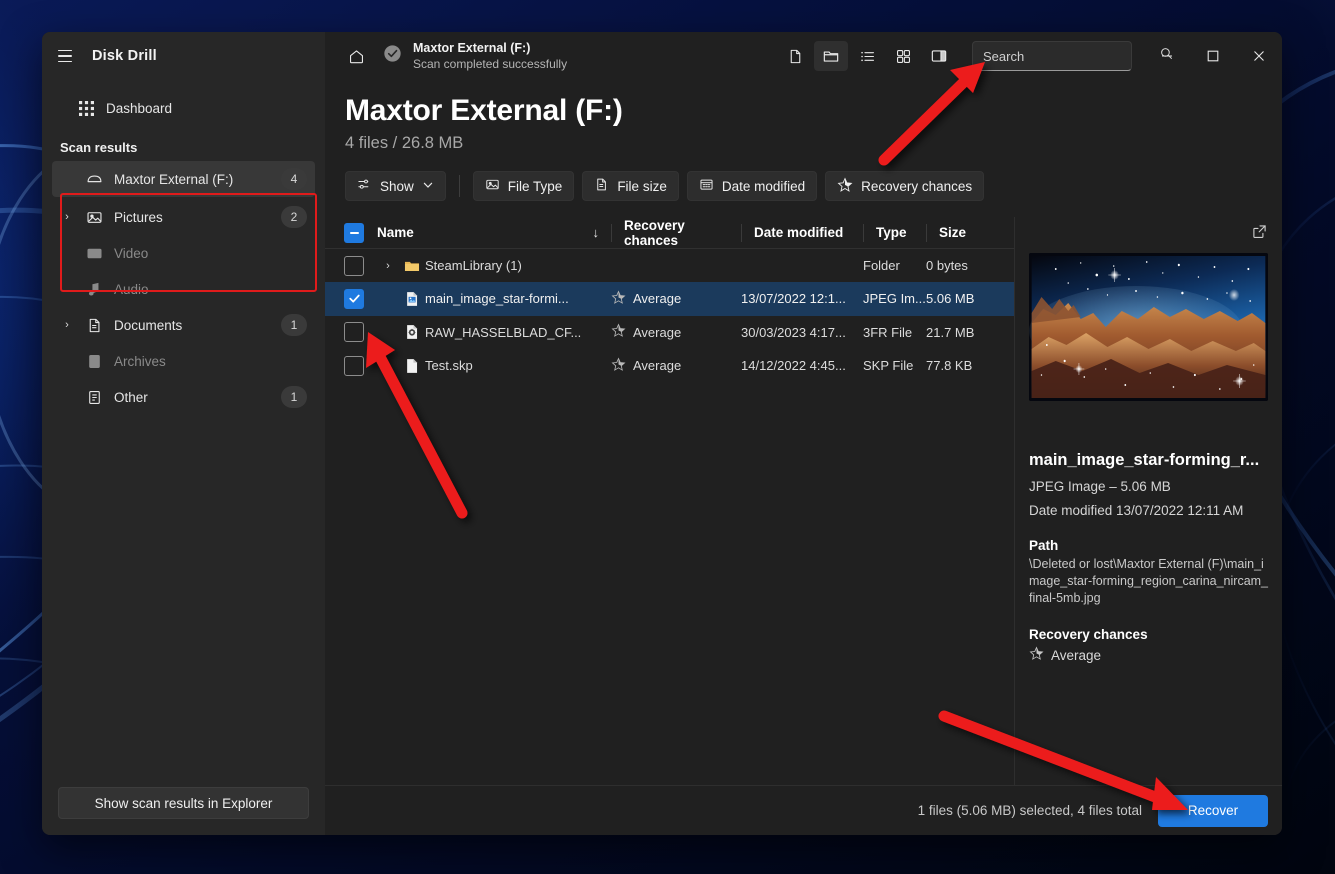 Image resolution: width=1335 pixels, height=874 pixels. I want to click on chevron-down-icon, so click(428, 186).